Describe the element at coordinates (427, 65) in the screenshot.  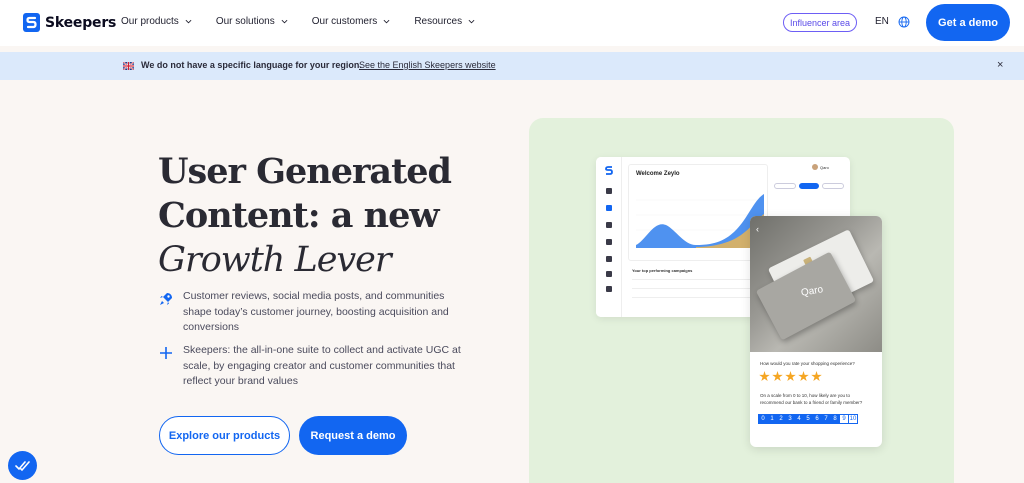
I see `english-site-link: See the English Skeepers website` at that location.